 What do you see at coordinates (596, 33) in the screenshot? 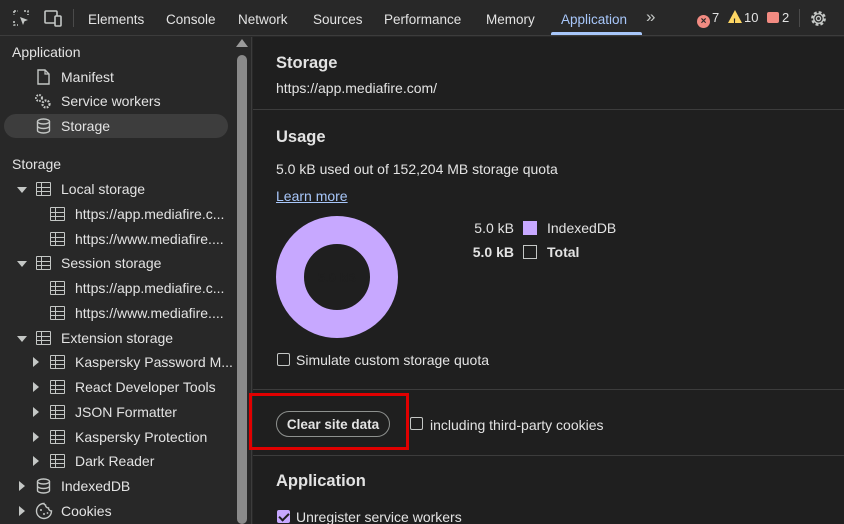
I see `active-tab-indicator` at bounding box center [596, 33].